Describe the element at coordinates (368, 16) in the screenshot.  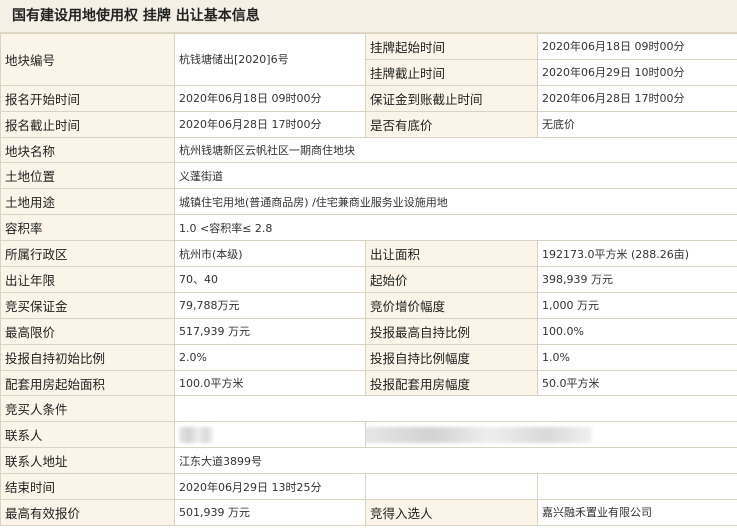
I see `page-title: 国有建设用地使用权 挂牌 出让基本信息` at that location.